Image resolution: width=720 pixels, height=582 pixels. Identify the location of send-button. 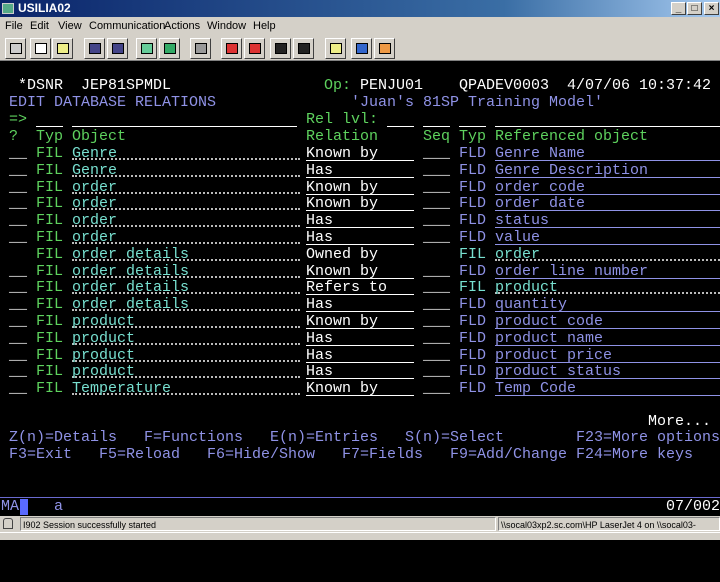
(94, 48).